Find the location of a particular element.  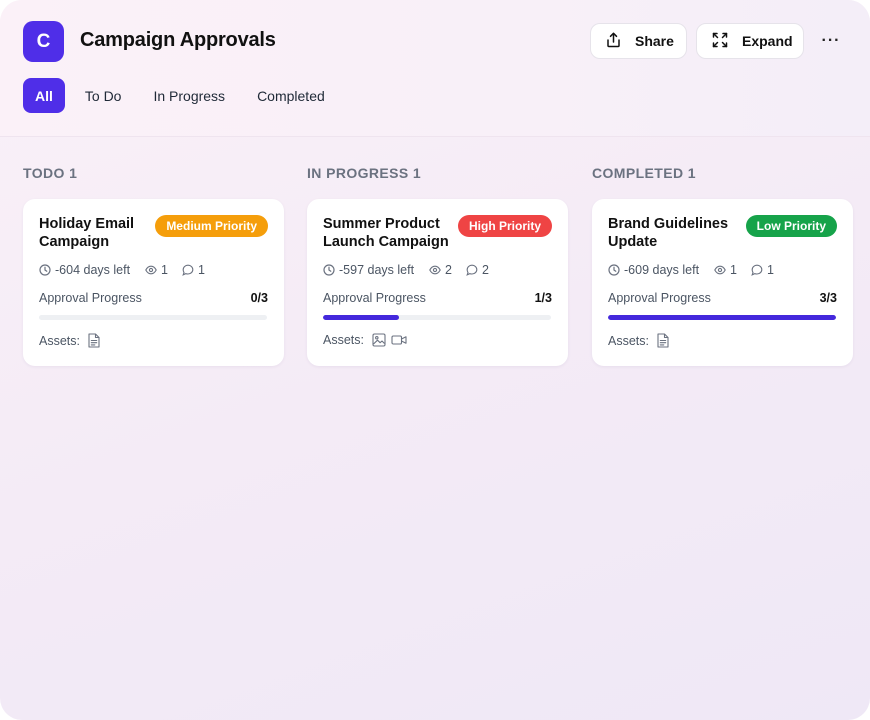

expand-button: Expand is located at coordinates (750, 41).